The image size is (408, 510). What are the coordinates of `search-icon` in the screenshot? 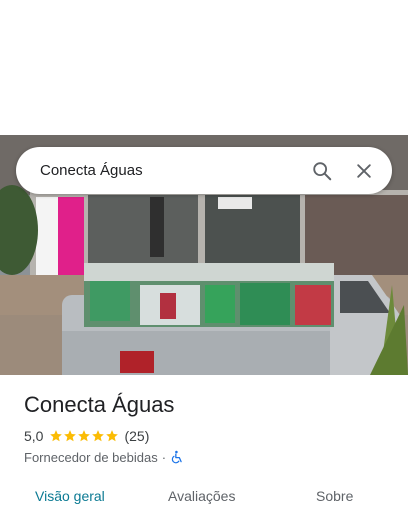 It's located at (322, 170).